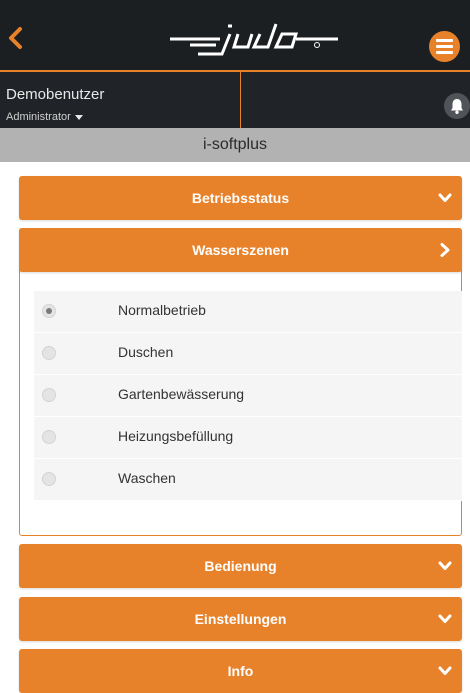 This screenshot has width=470, height=693. I want to click on judo-logo, so click(255, 40).